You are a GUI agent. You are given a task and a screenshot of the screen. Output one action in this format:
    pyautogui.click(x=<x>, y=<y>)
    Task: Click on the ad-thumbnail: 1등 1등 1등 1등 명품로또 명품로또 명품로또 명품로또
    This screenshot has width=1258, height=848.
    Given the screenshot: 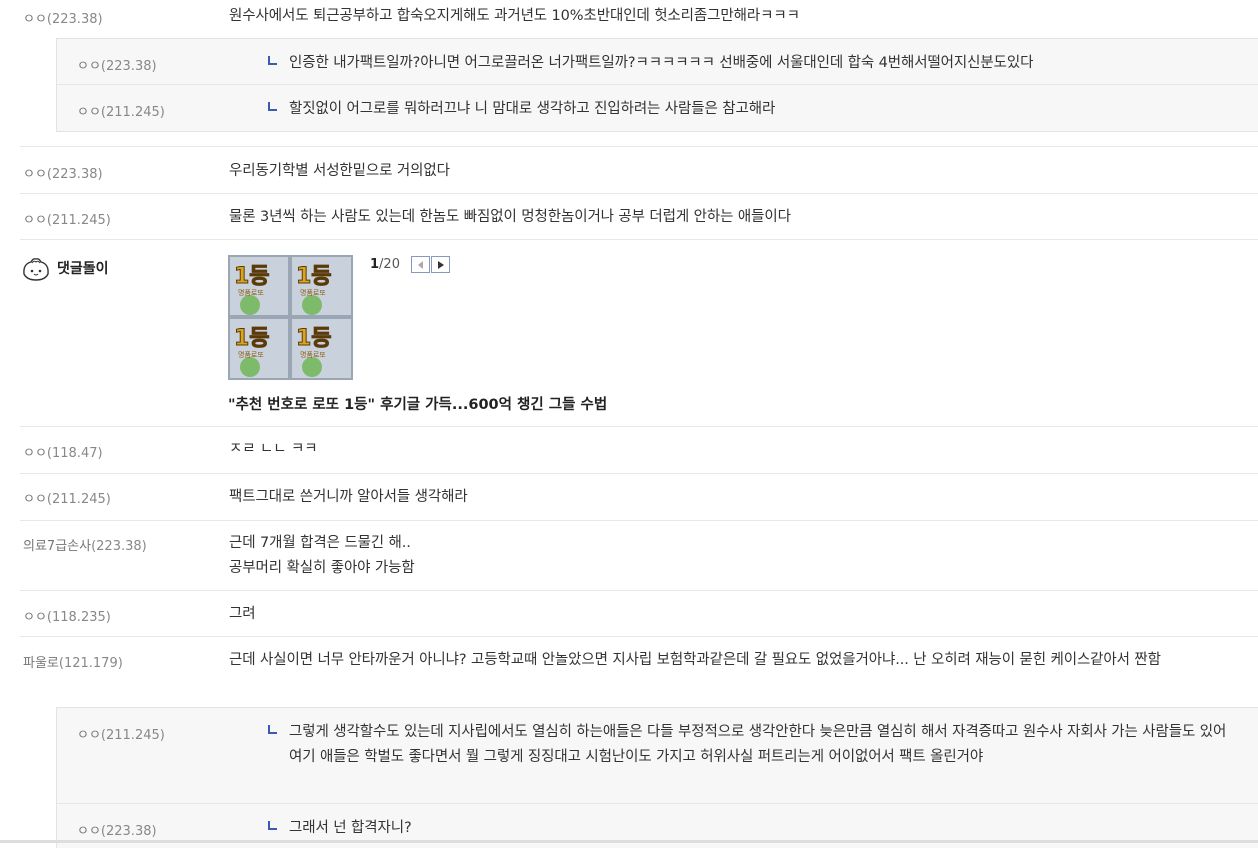 What is the action you would take?
    pyautogui.click(x=290, y=317)
    